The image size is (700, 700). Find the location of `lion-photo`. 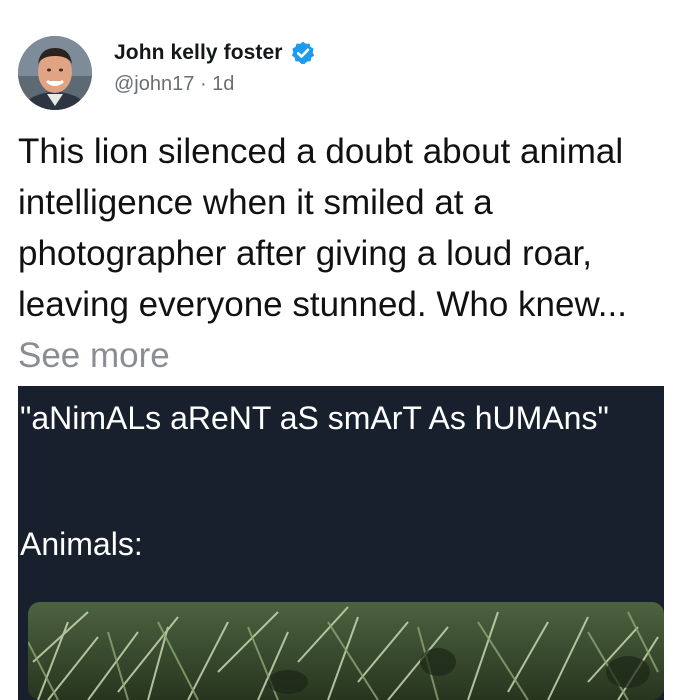

lion-photo is located at coordinates (345, 651).